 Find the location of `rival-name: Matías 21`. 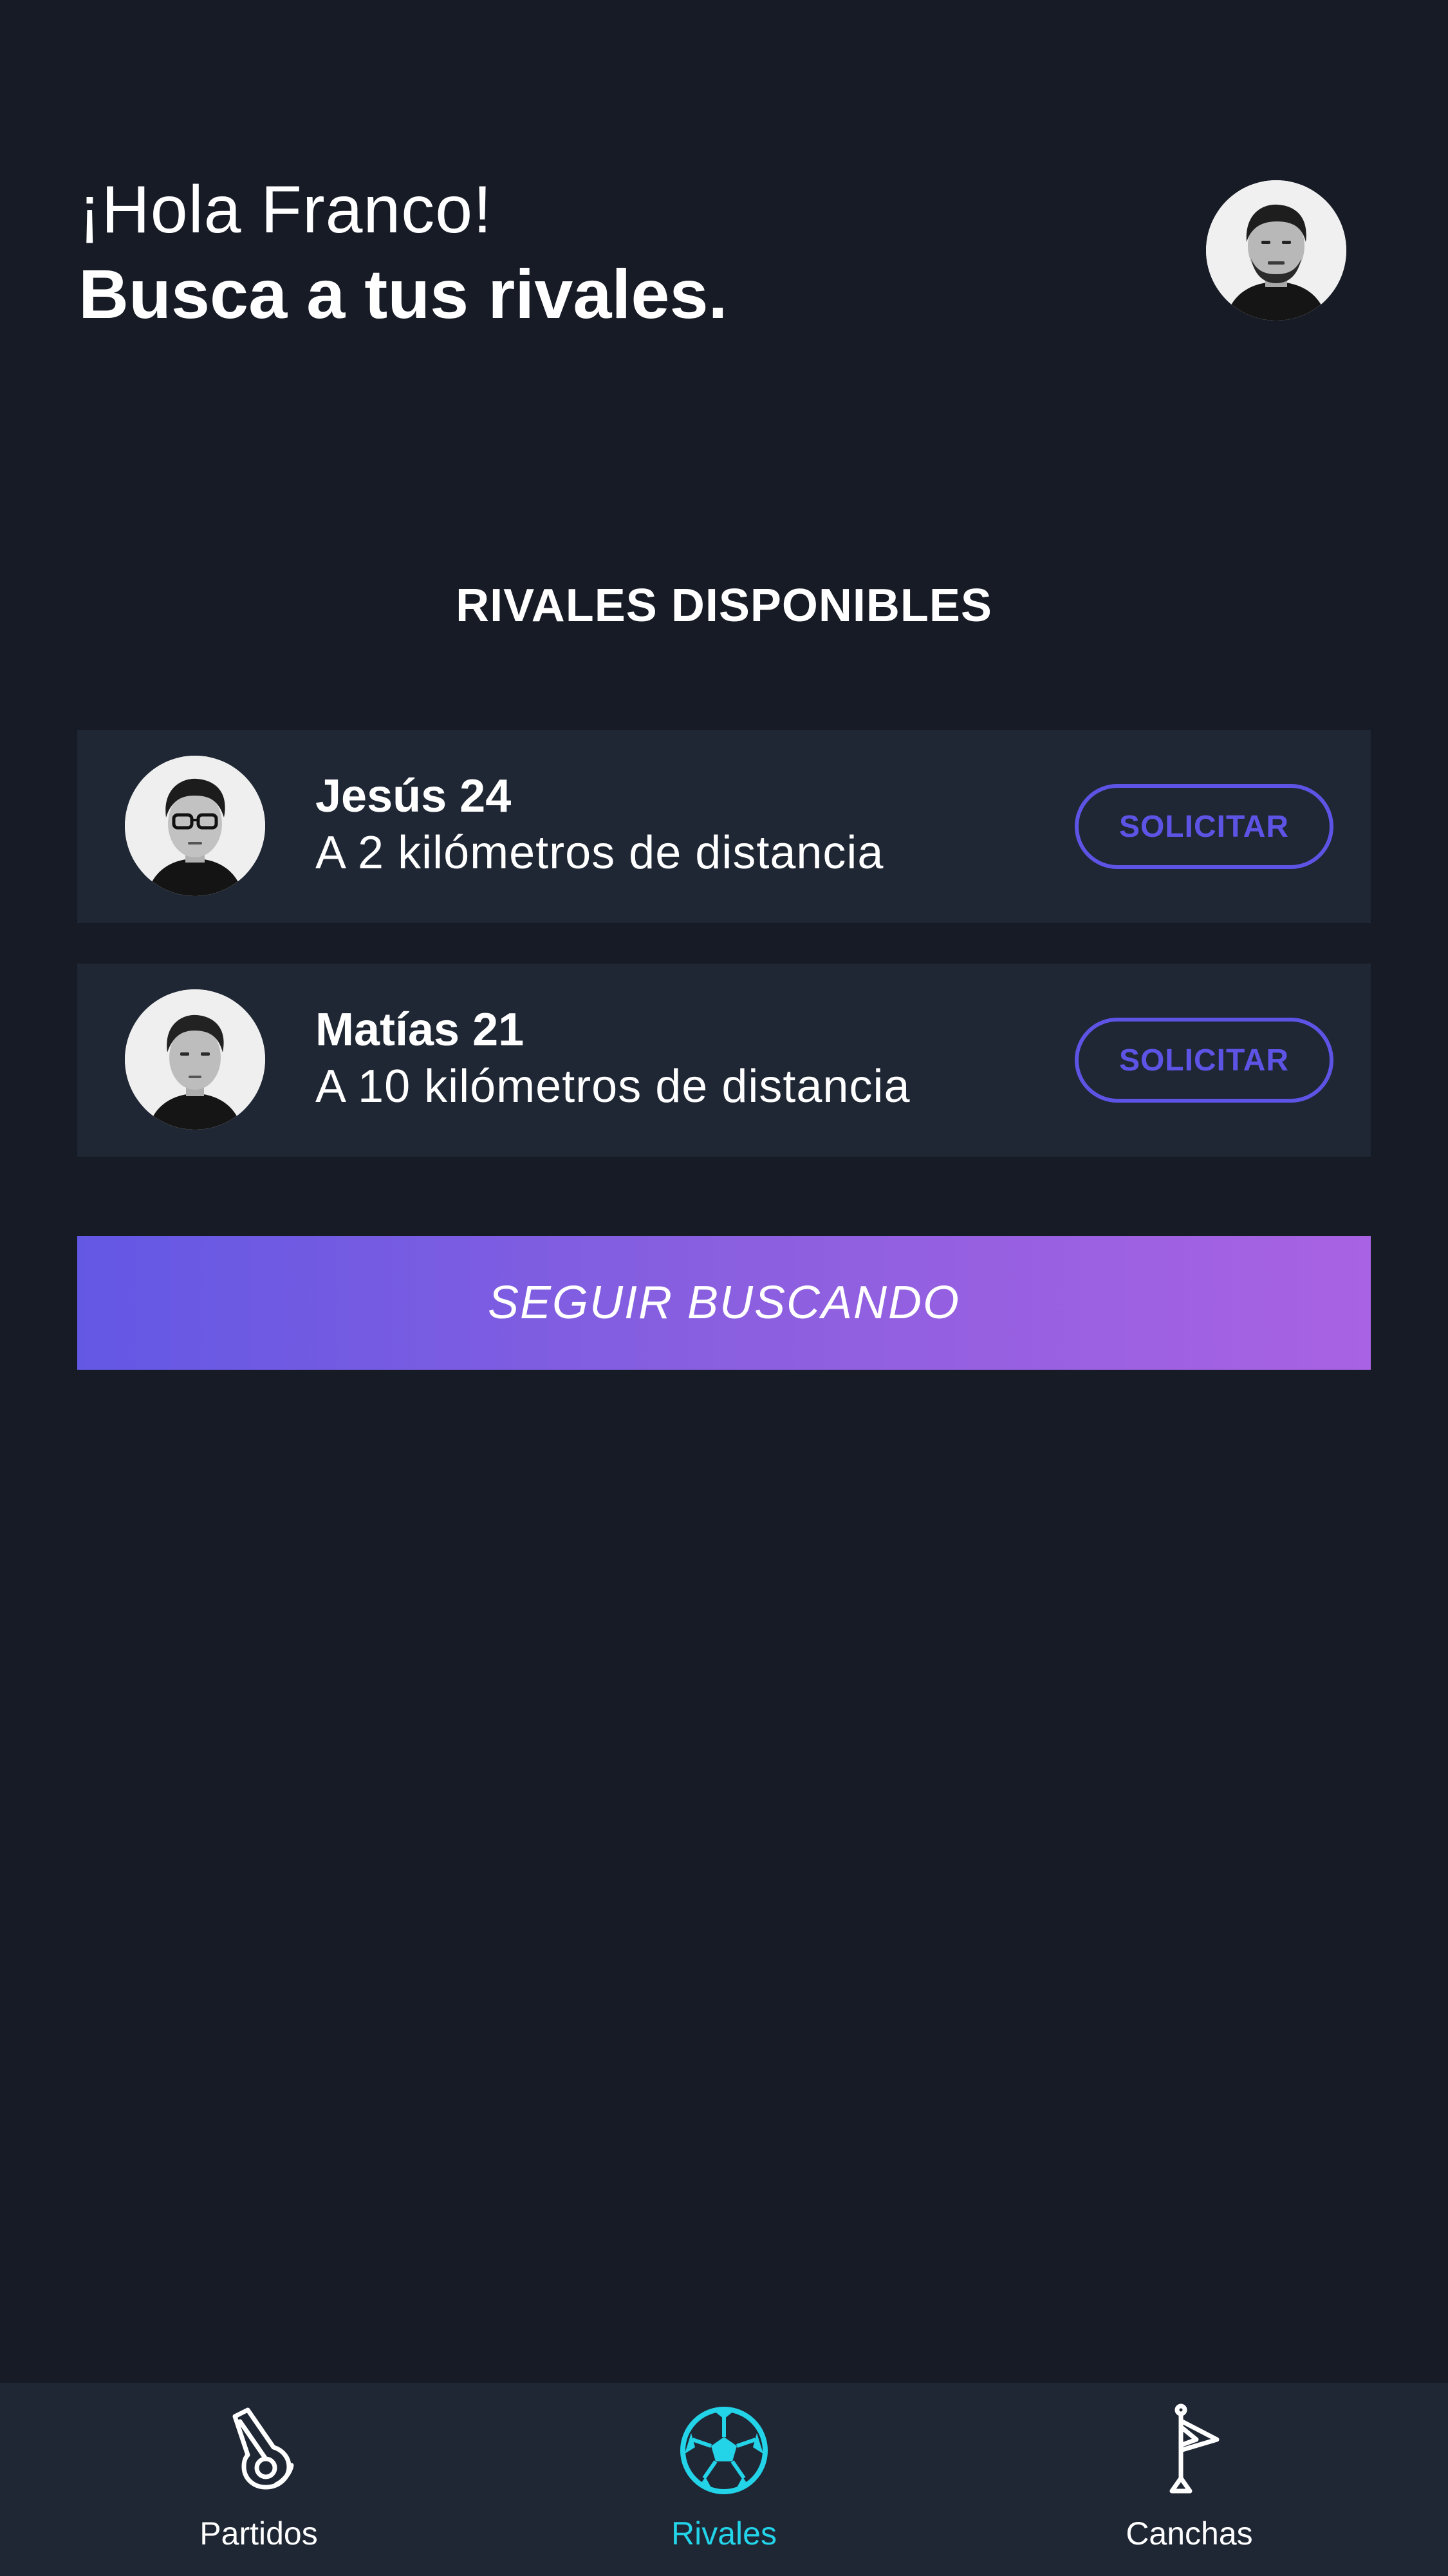

rival-name: Matías 21 is located at coordinates (419, 1030).